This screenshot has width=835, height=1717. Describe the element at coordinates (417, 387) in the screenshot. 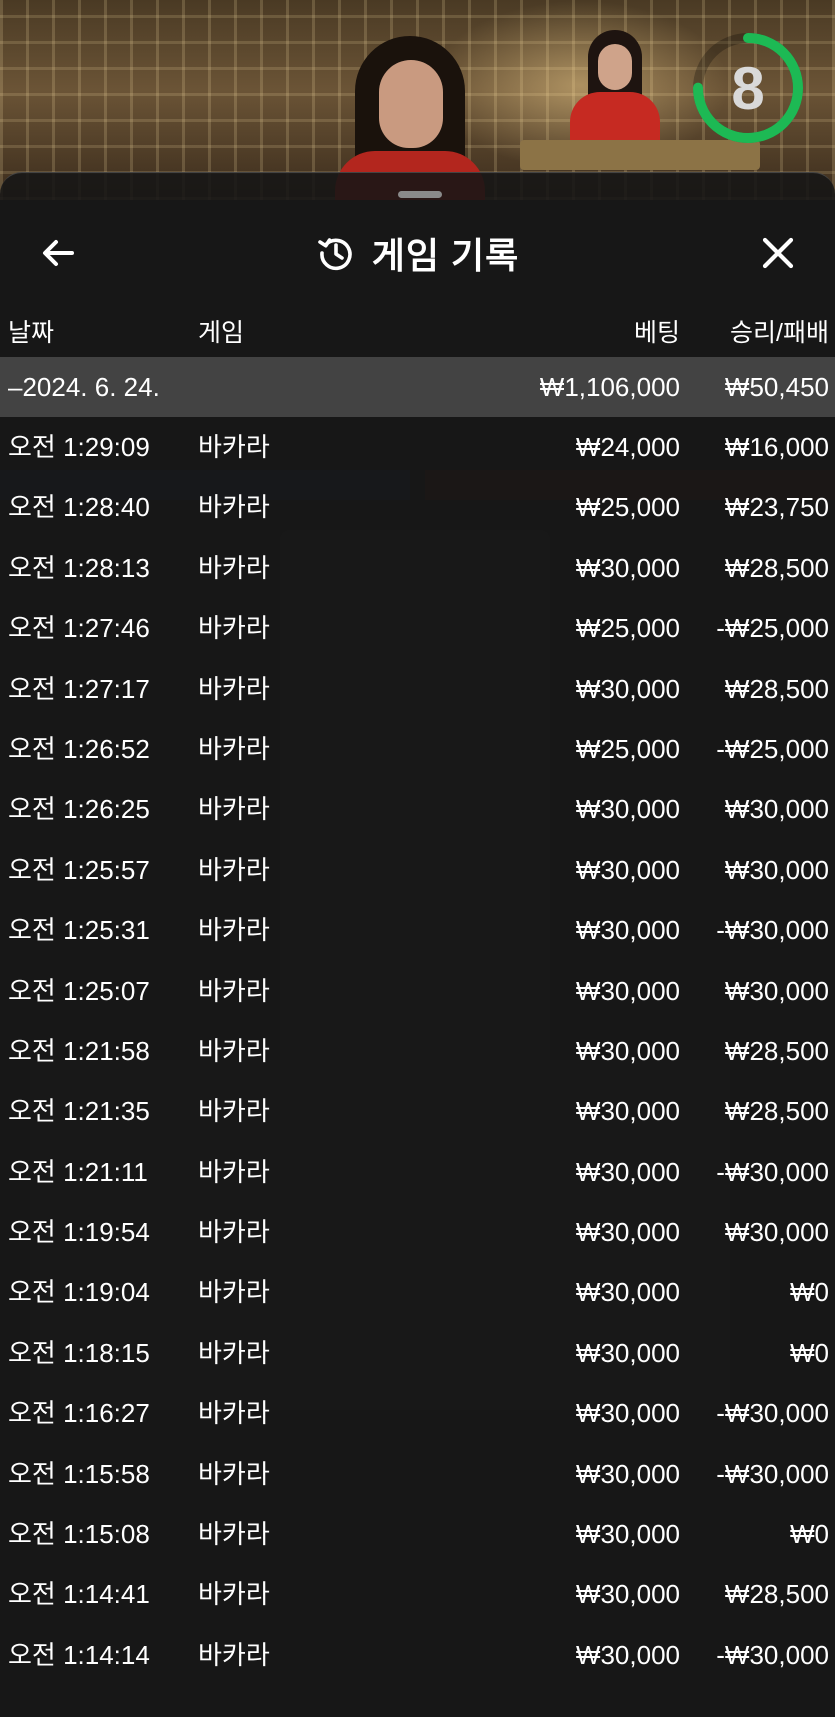

I see `date-group-row: –2024. 6. 24. ₩1,106,000 ₩50,450` at that location.